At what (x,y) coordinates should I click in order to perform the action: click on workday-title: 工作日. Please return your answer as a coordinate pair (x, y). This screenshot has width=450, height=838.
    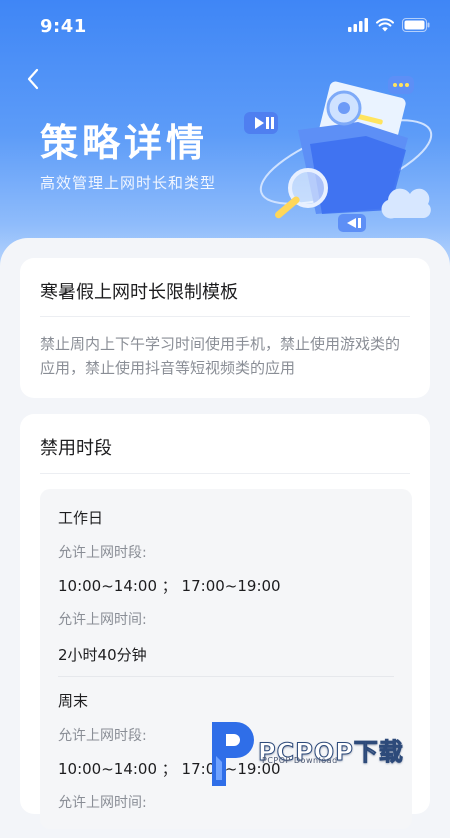
    Looking at the image, I should click on (81, 518).